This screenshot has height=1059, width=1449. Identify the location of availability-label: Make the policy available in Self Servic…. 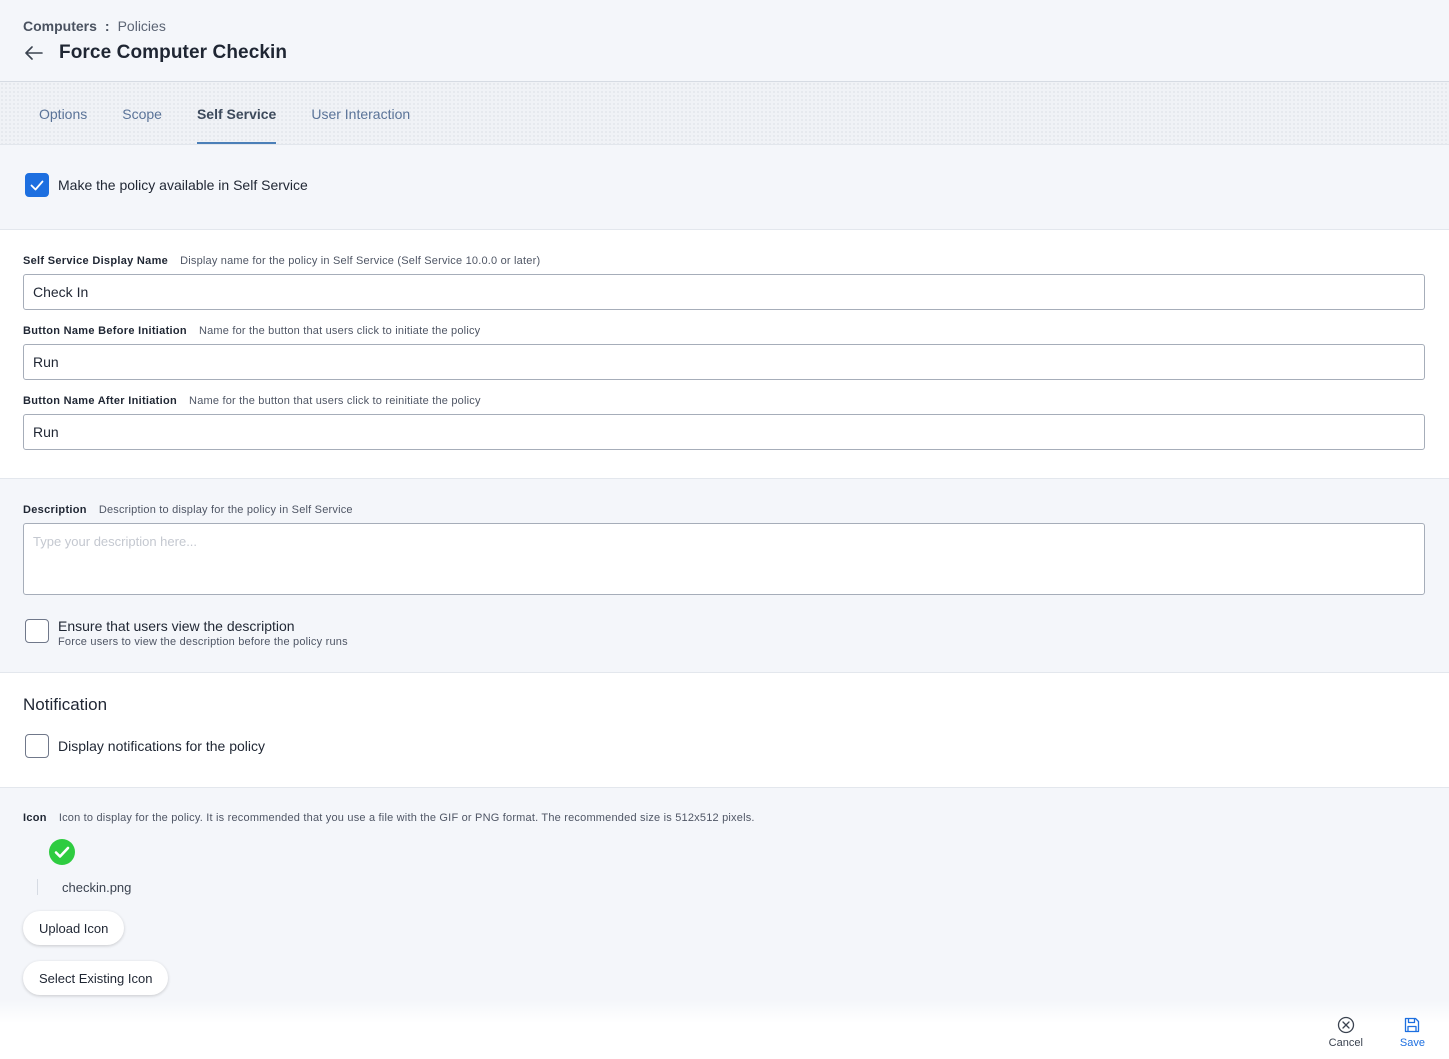
(183, 185).